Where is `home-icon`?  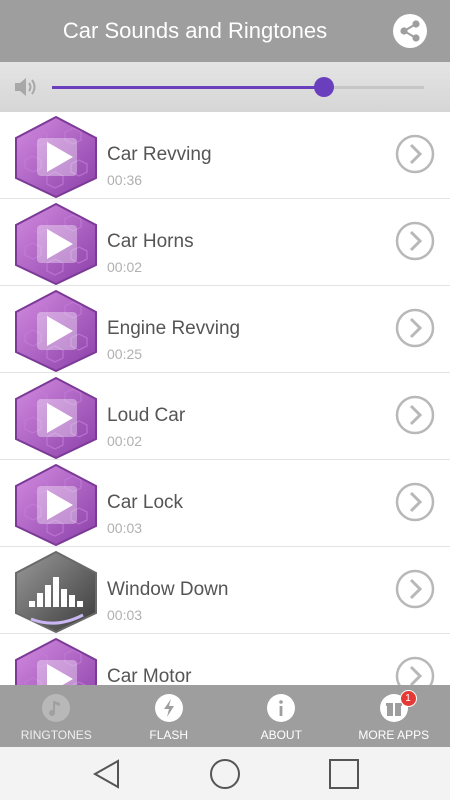
home-icon is located at coordinates (225, 774).